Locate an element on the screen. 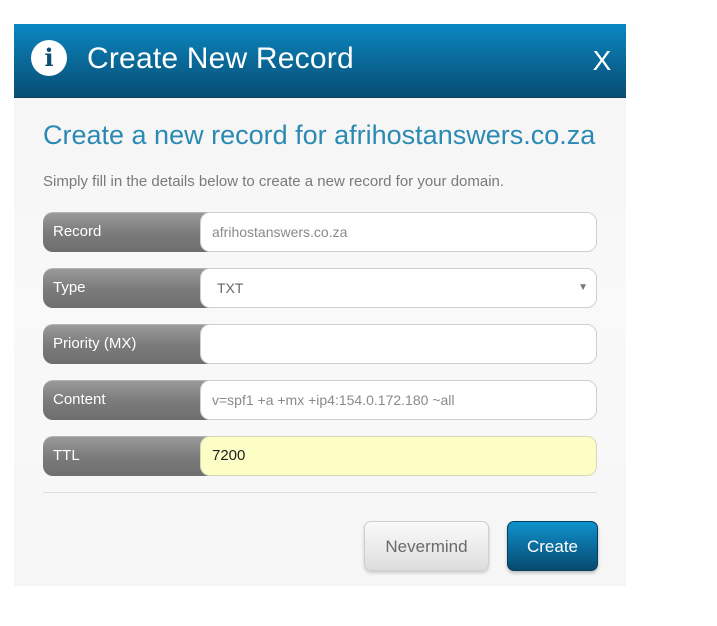  dialog-header: i Create New Record X is located at coordinates (320, 61).